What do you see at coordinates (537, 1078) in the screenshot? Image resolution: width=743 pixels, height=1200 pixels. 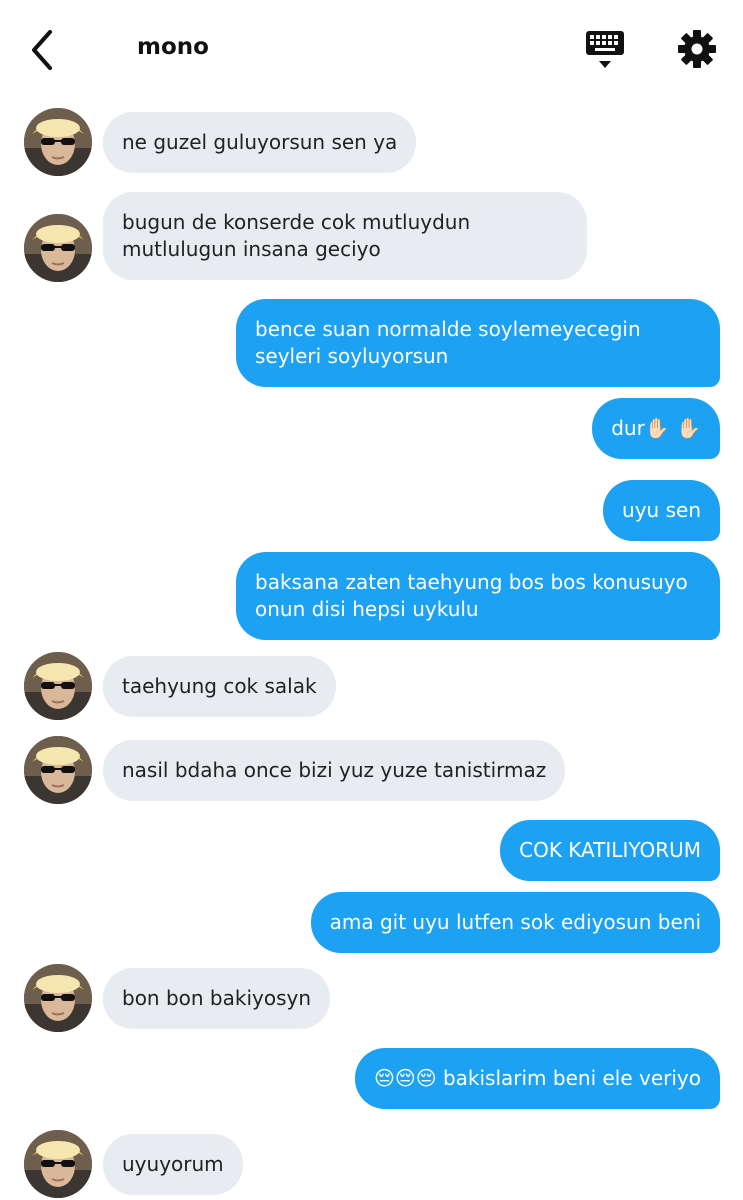 I see `message-bubble-outgoing: 😔😔😔 bakislarim beni ele veriyo` at bounding box center [537, 1078].